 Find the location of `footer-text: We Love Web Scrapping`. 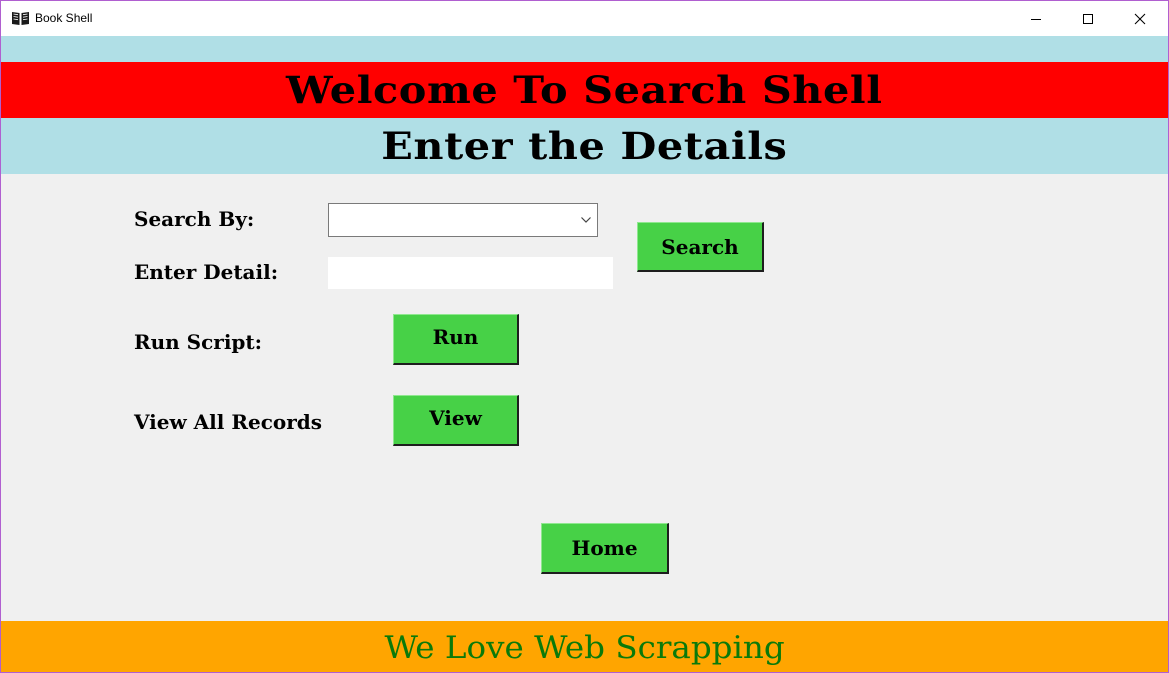

footer-text: We Love Web Scrapping is located at coordinates (584, 647).